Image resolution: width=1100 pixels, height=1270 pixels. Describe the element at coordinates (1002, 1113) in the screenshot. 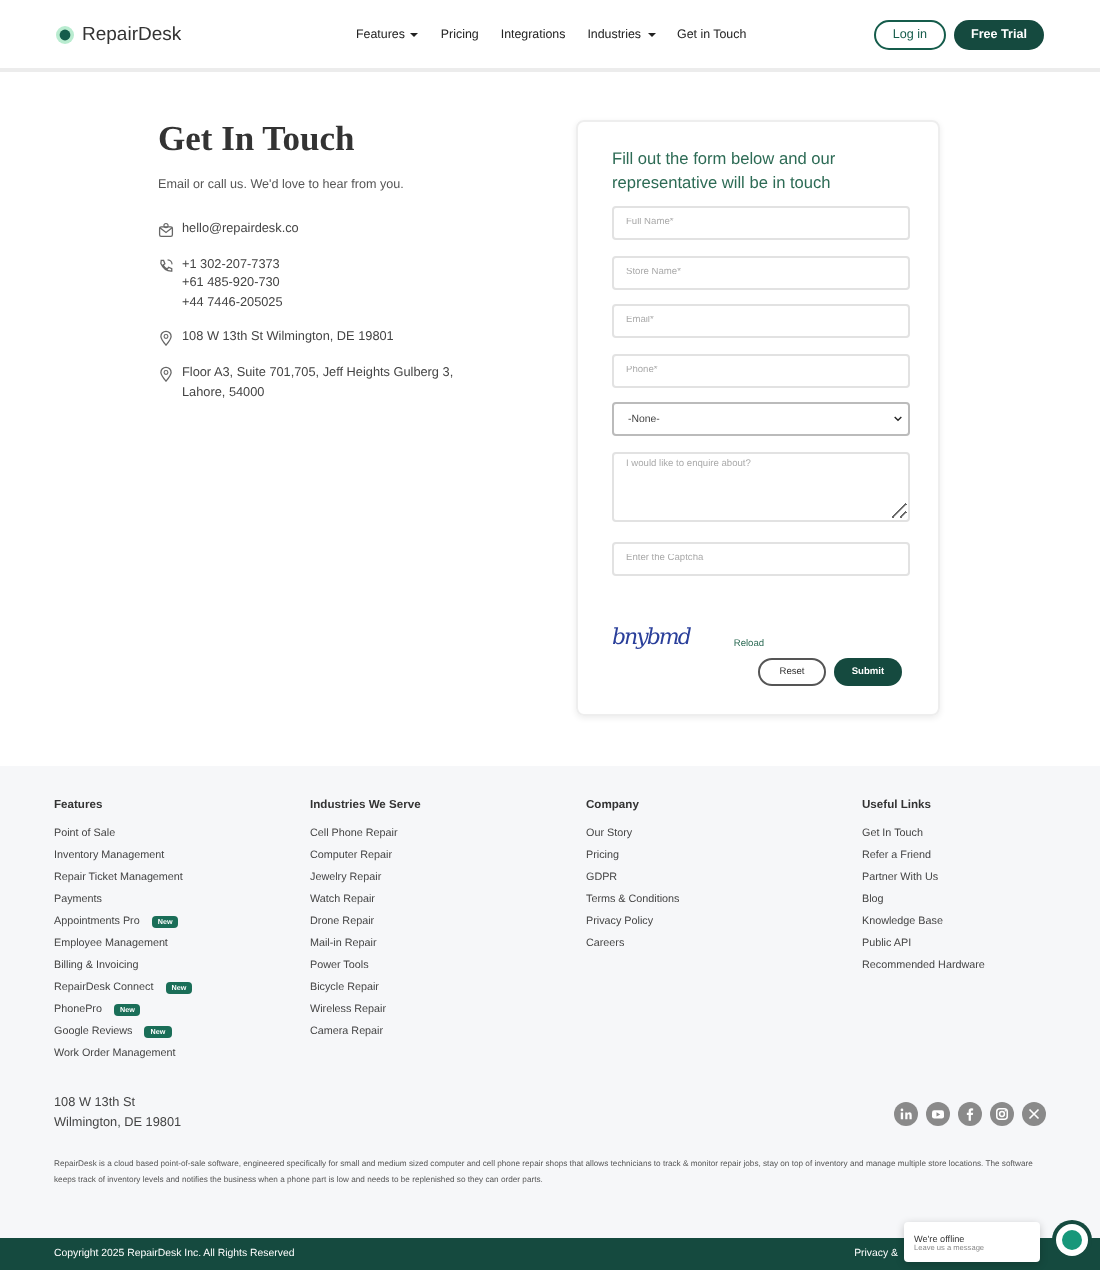

I see `instagram-icon` at that location.